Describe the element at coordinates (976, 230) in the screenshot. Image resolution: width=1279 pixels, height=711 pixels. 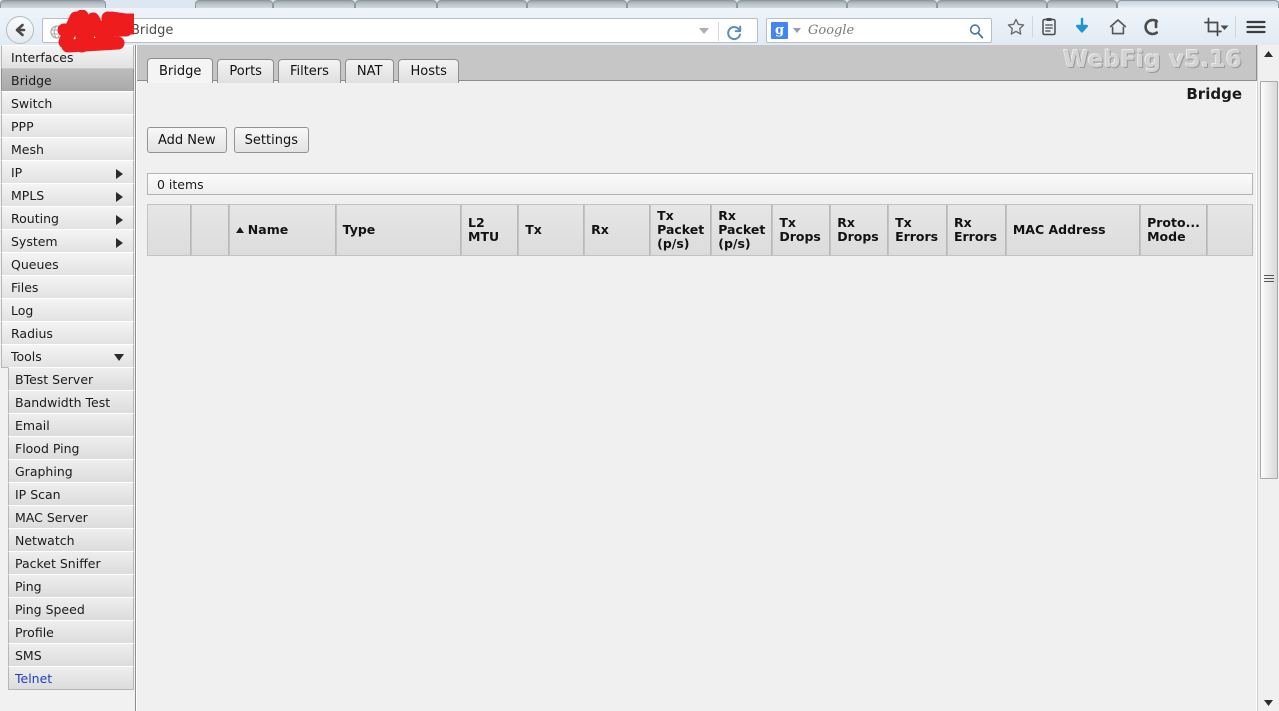
I see `column-header-rx-errors: Rx Errors` at that location.